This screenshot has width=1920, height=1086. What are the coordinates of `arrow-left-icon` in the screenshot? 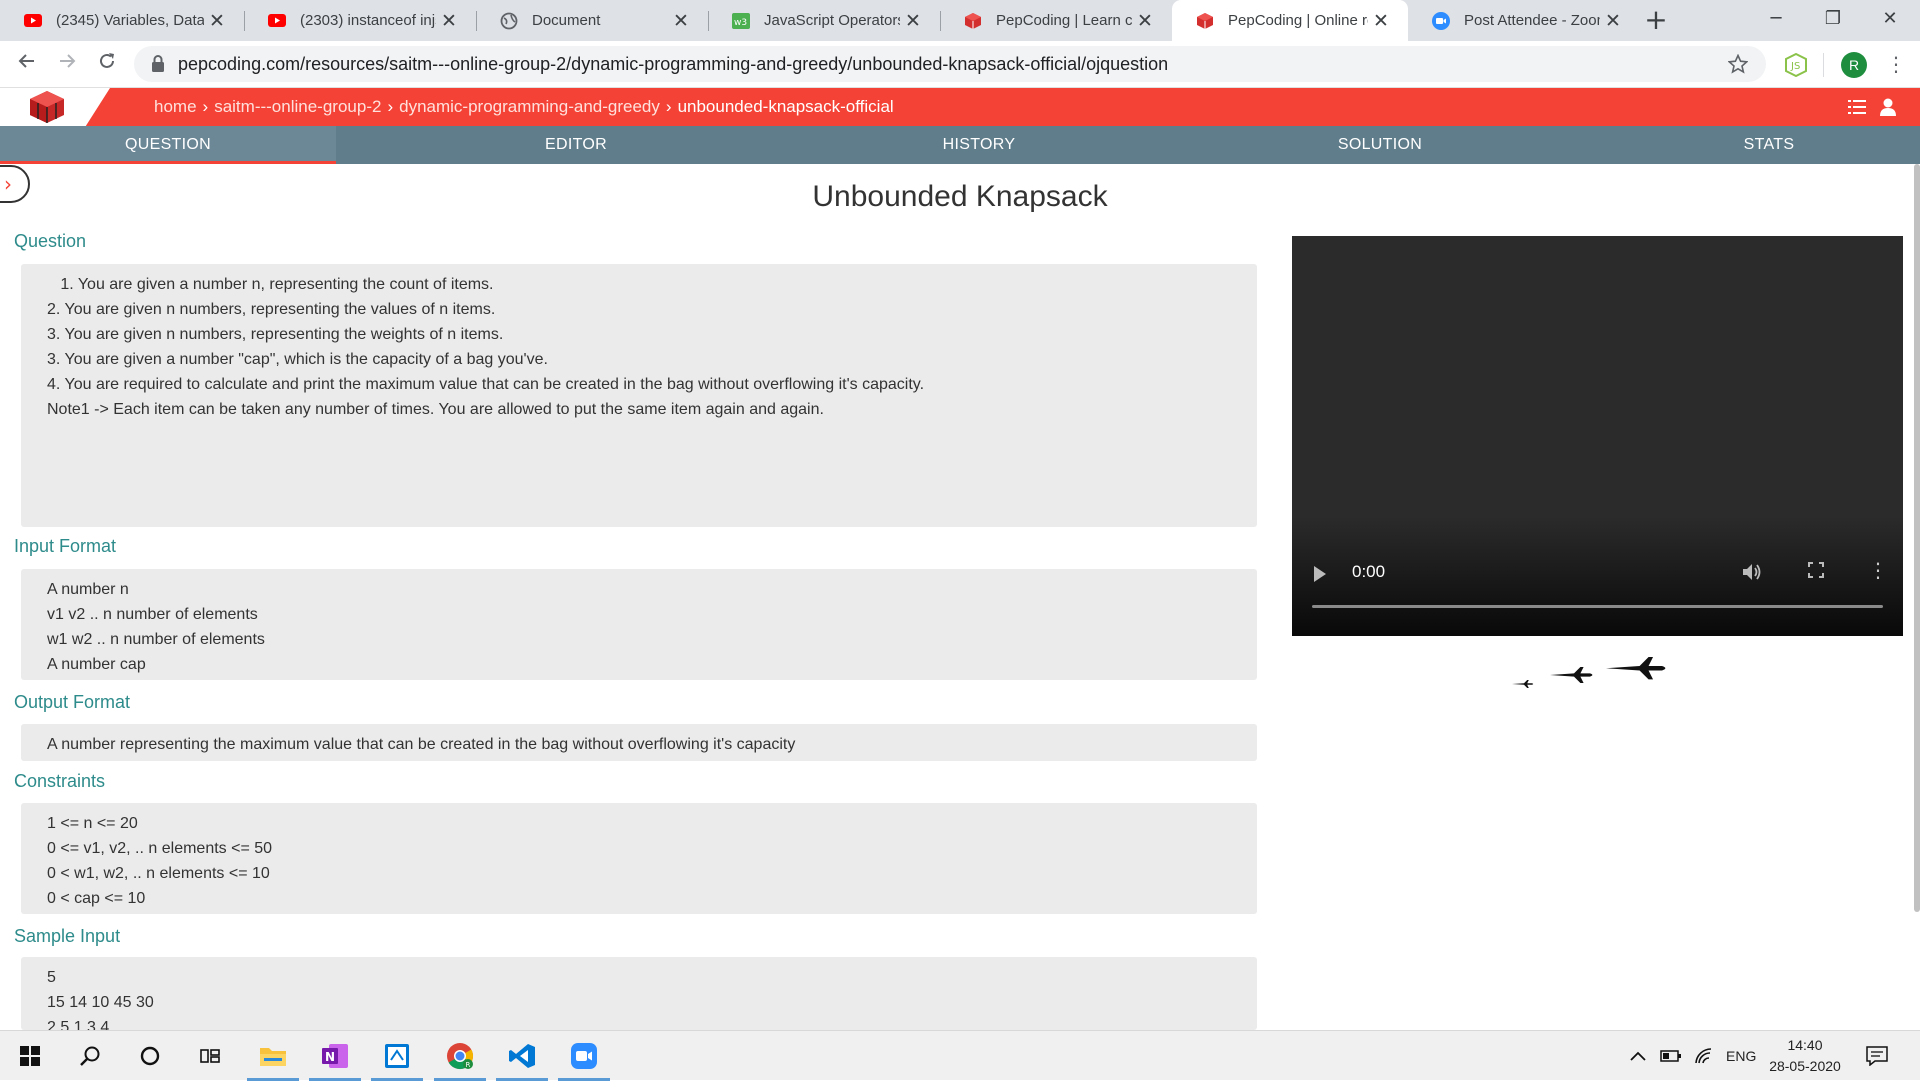 It's located at (26, 61).